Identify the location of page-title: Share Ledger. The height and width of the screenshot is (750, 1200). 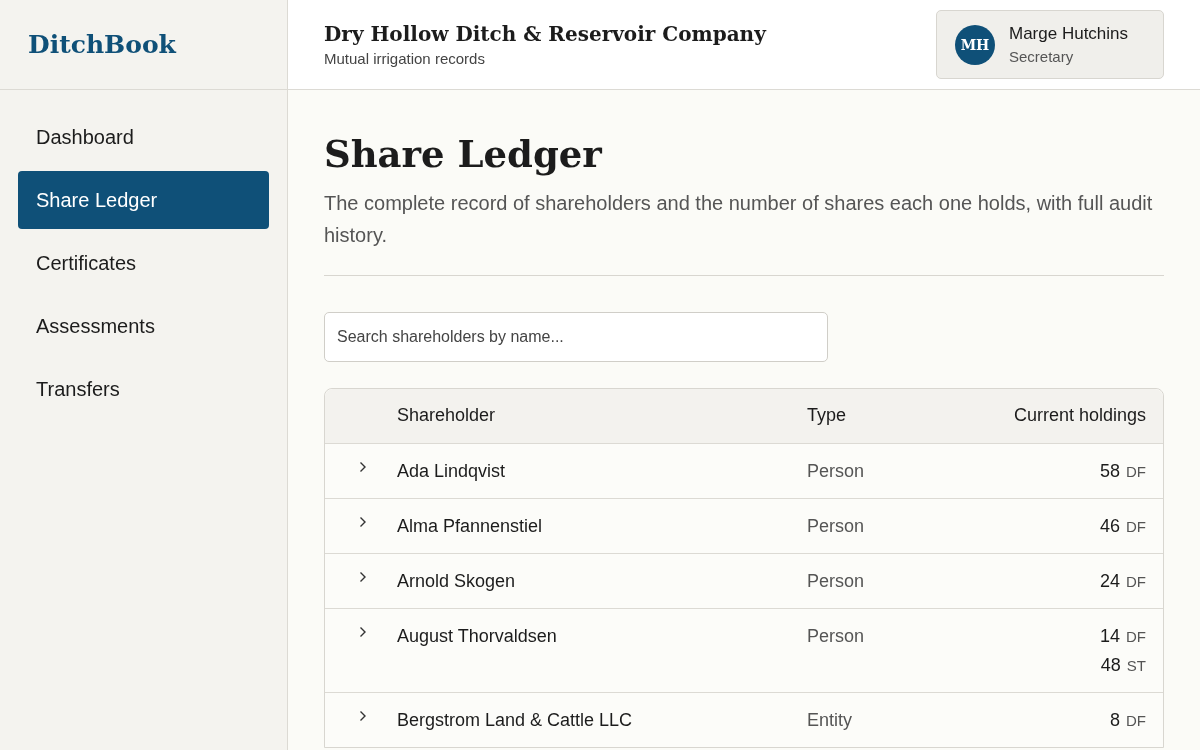
(463, 154).